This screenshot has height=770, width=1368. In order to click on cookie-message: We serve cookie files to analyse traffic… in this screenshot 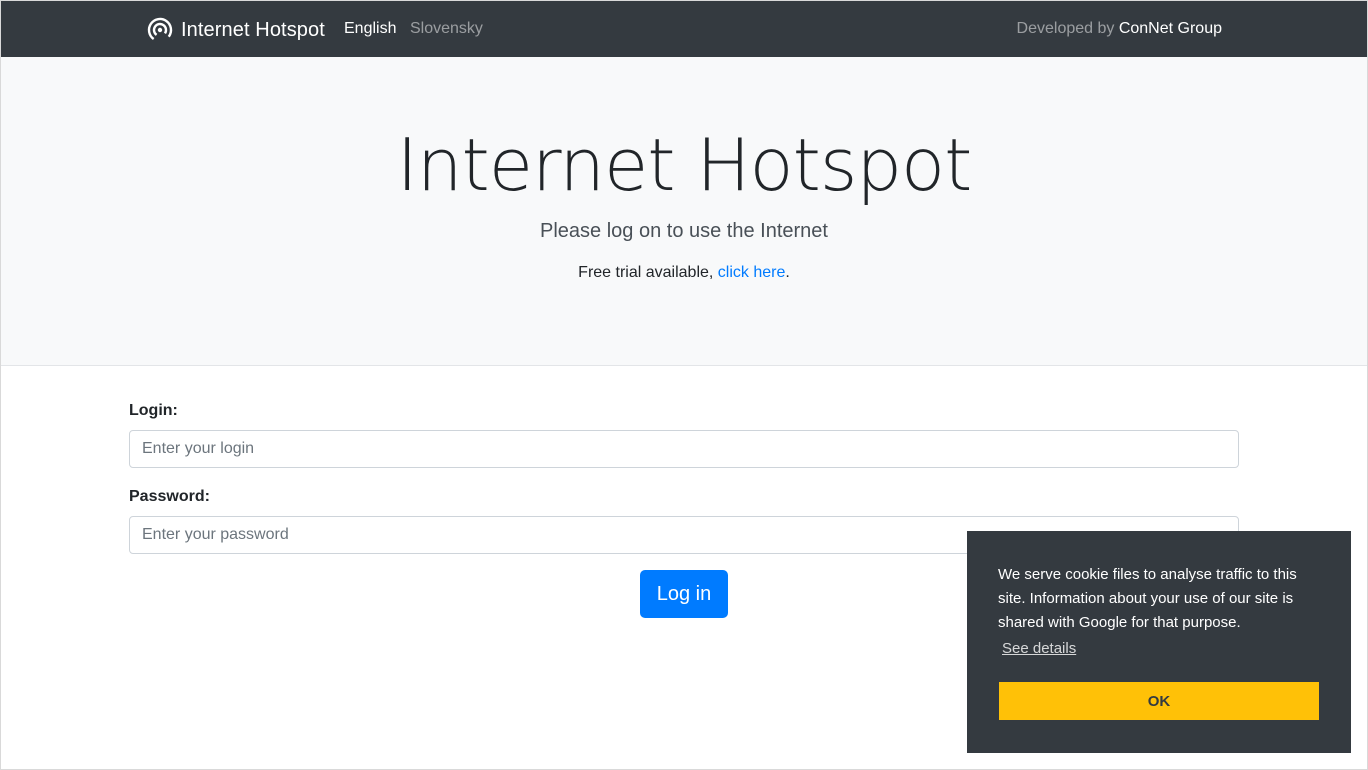, I will do `click(1147, 598)`.